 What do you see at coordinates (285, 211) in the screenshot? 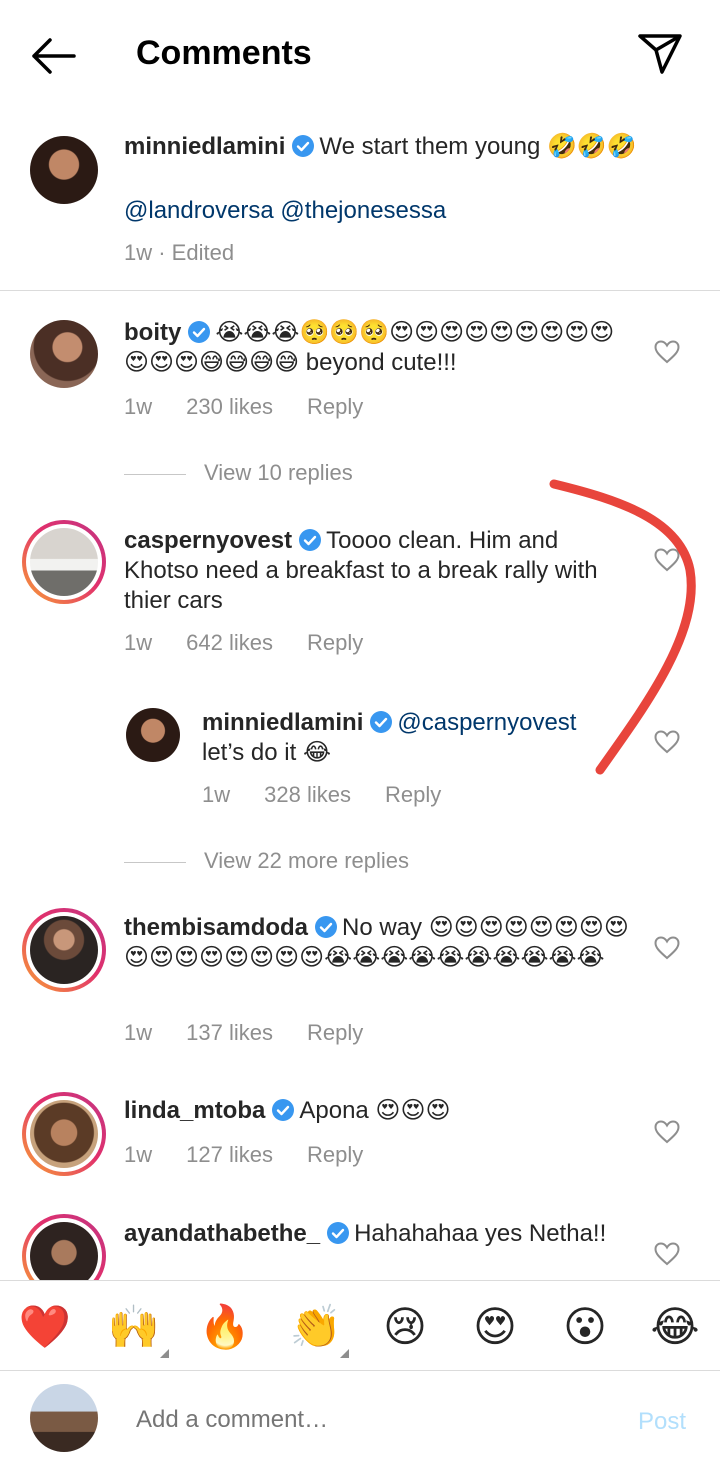
I see `caption-mentions: @landroversa @thejonesessa` at bounding box center [285, 211].